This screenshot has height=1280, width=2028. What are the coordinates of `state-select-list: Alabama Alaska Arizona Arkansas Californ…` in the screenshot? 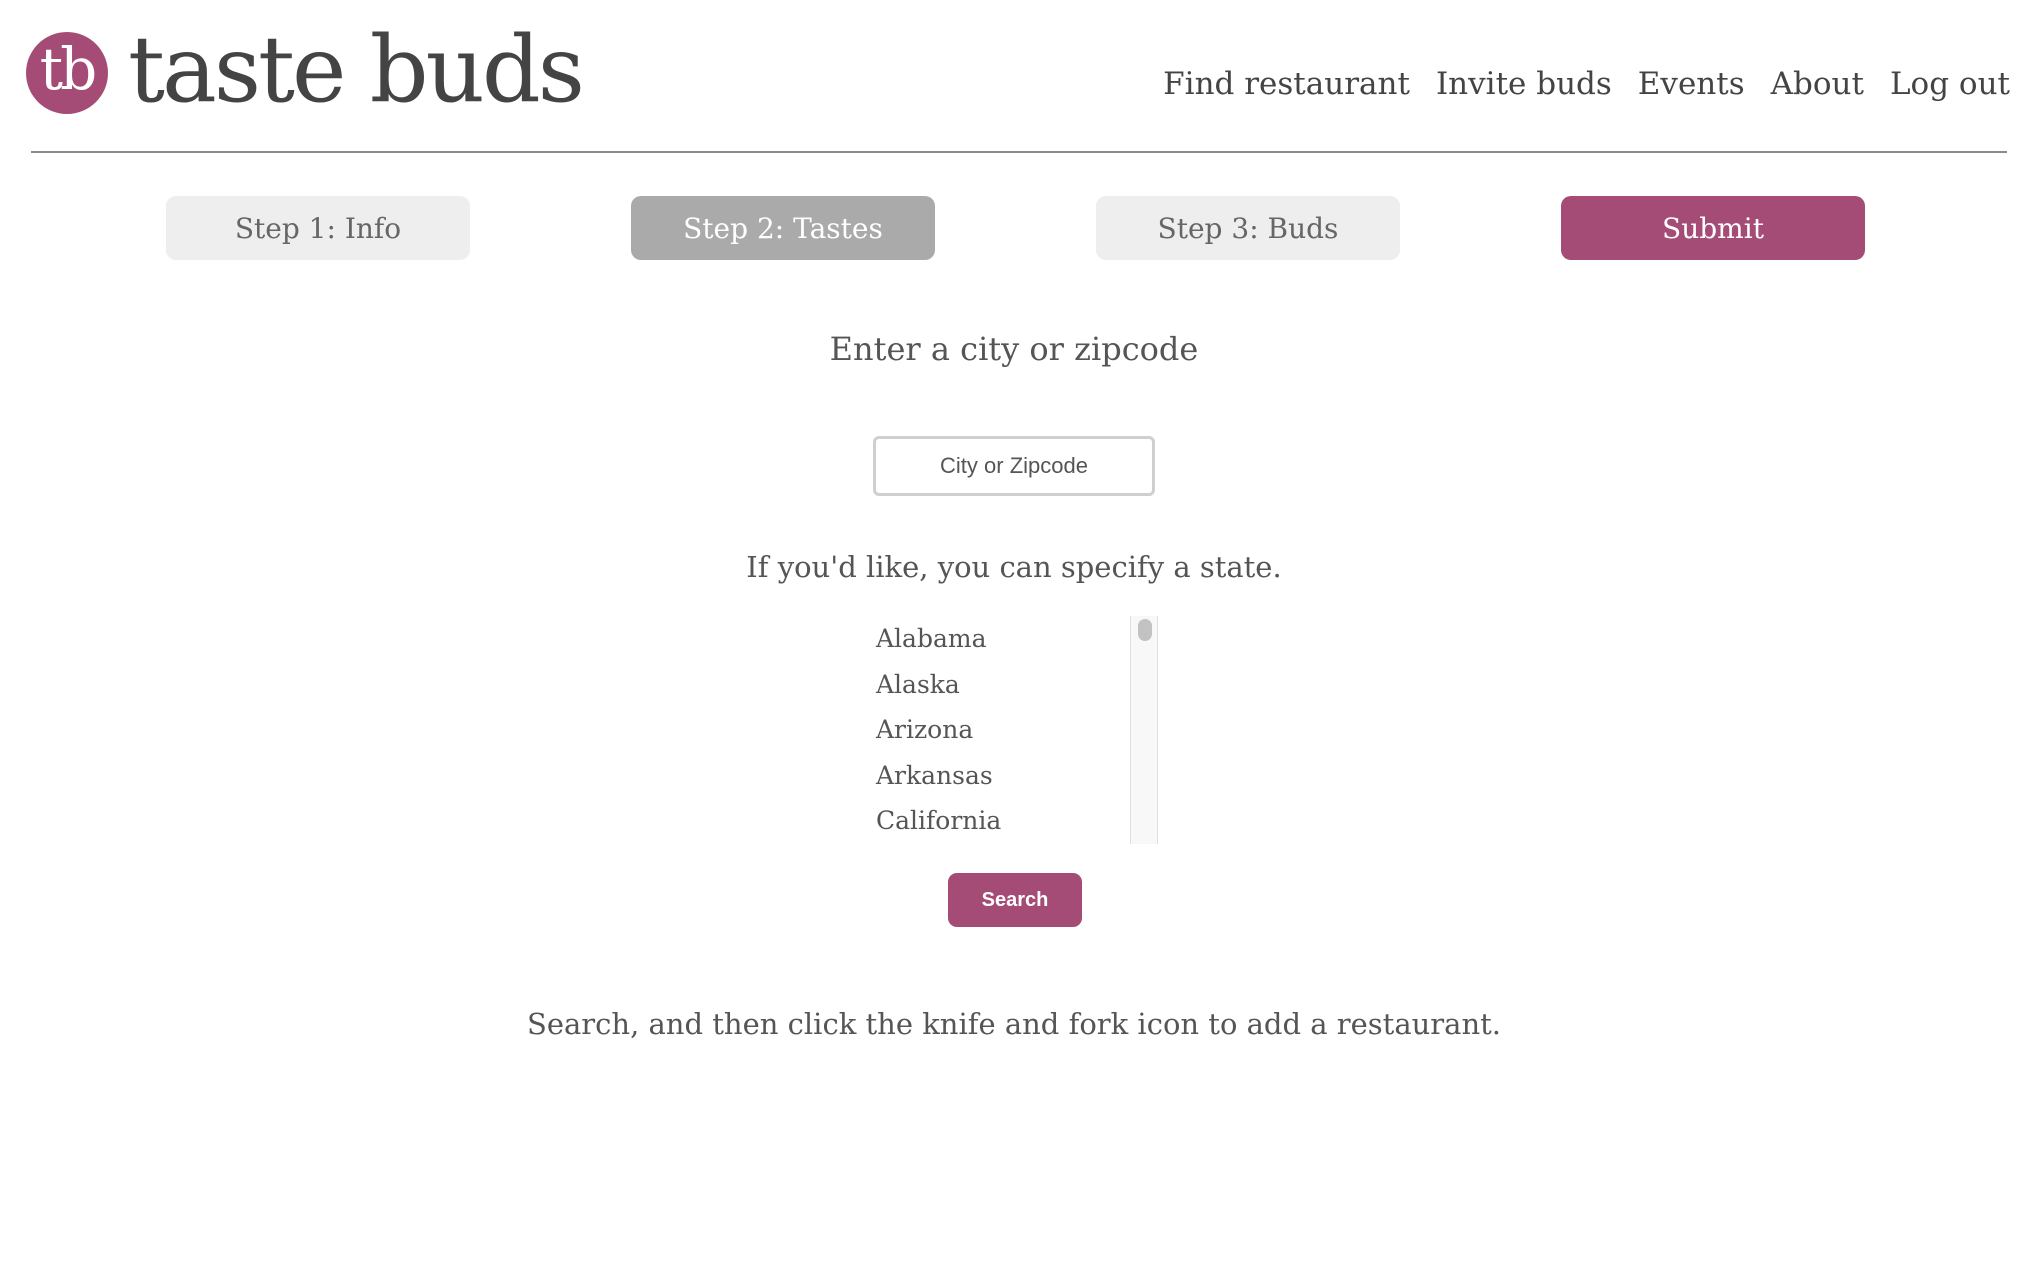 It's located at (1016, 730).